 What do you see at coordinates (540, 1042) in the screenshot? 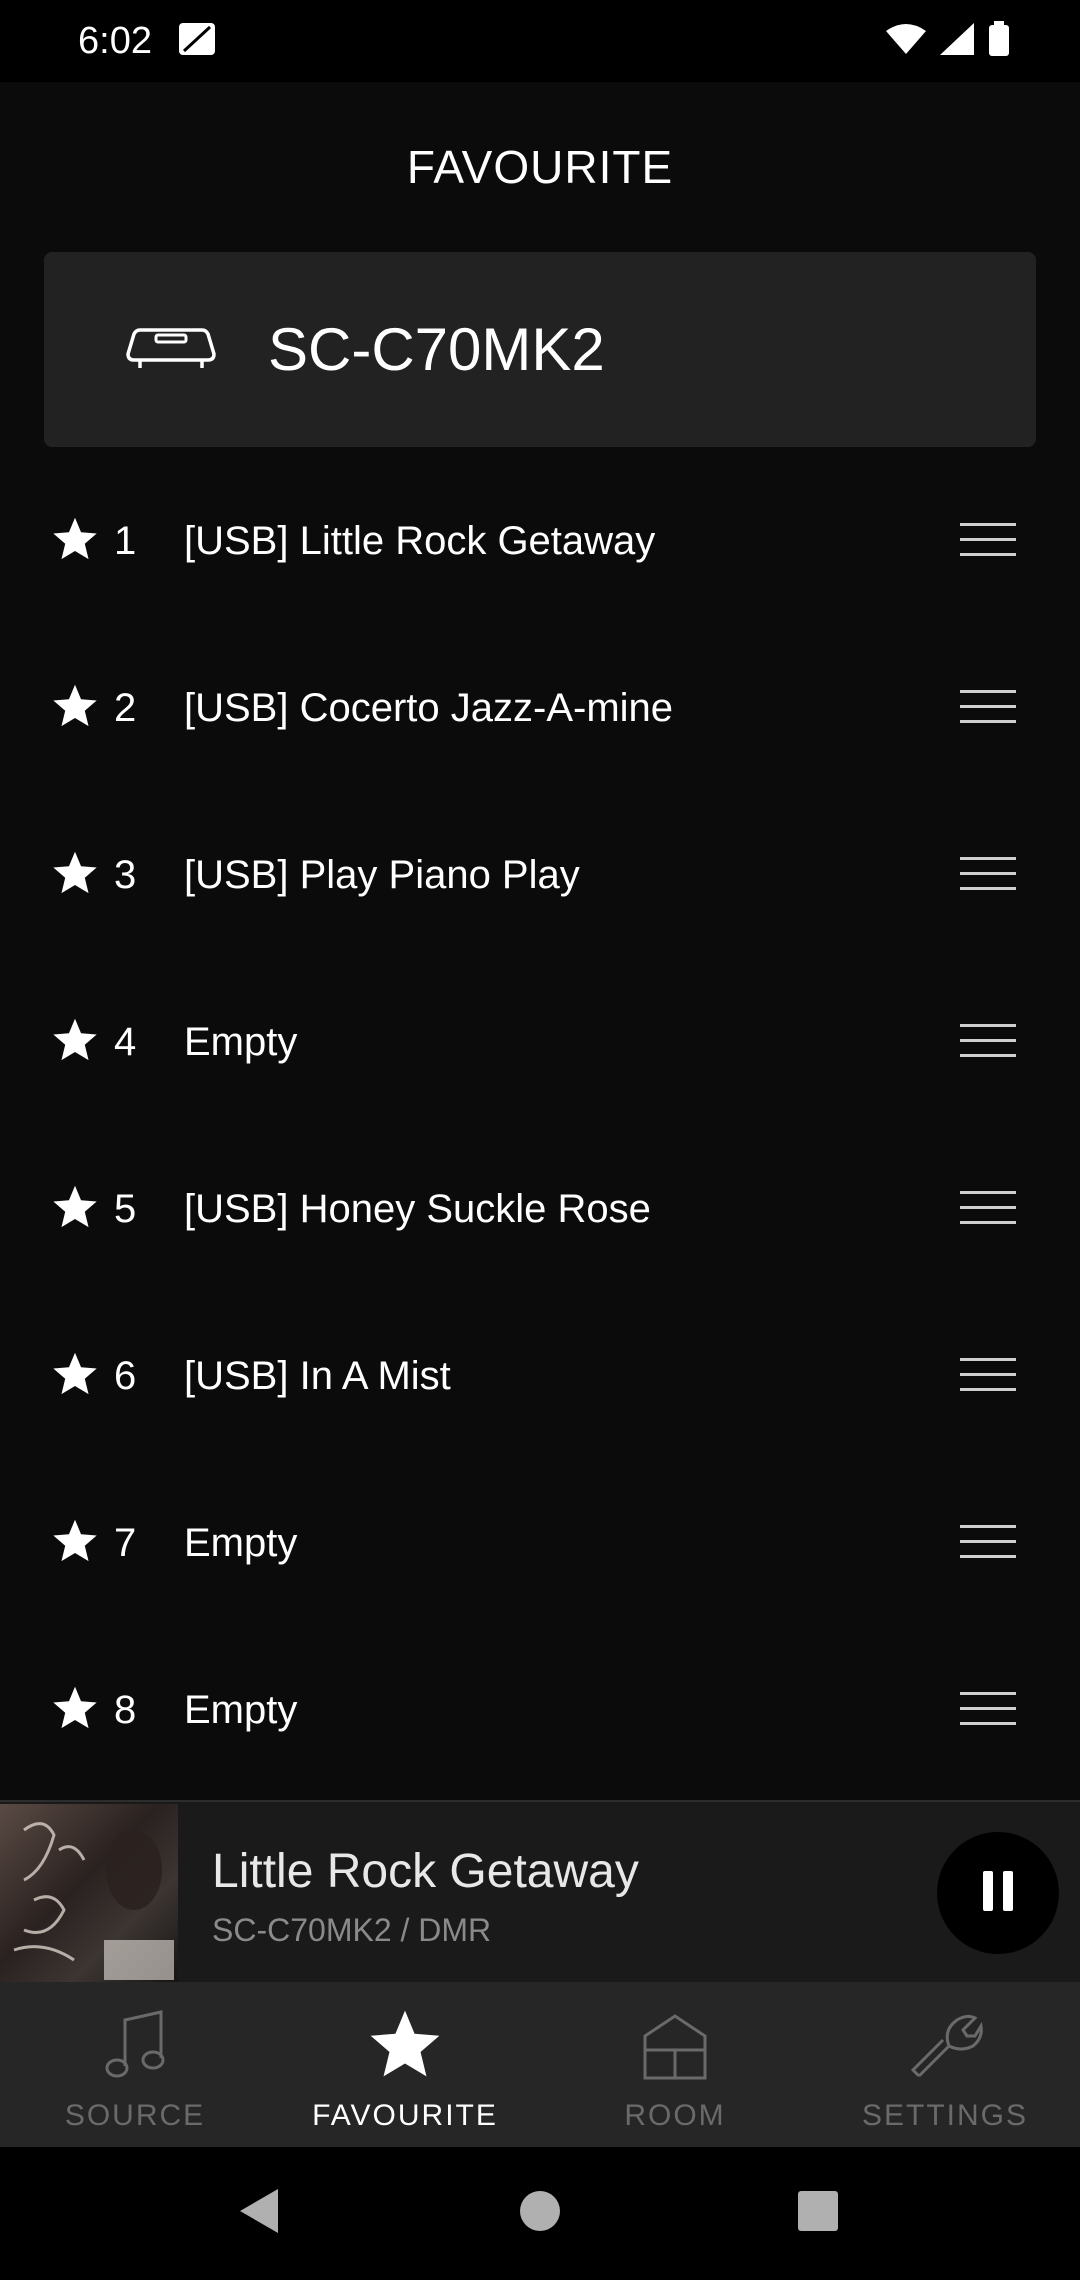
I see `favourite-item: 4 Empty` at bounding box center [540, 1042].